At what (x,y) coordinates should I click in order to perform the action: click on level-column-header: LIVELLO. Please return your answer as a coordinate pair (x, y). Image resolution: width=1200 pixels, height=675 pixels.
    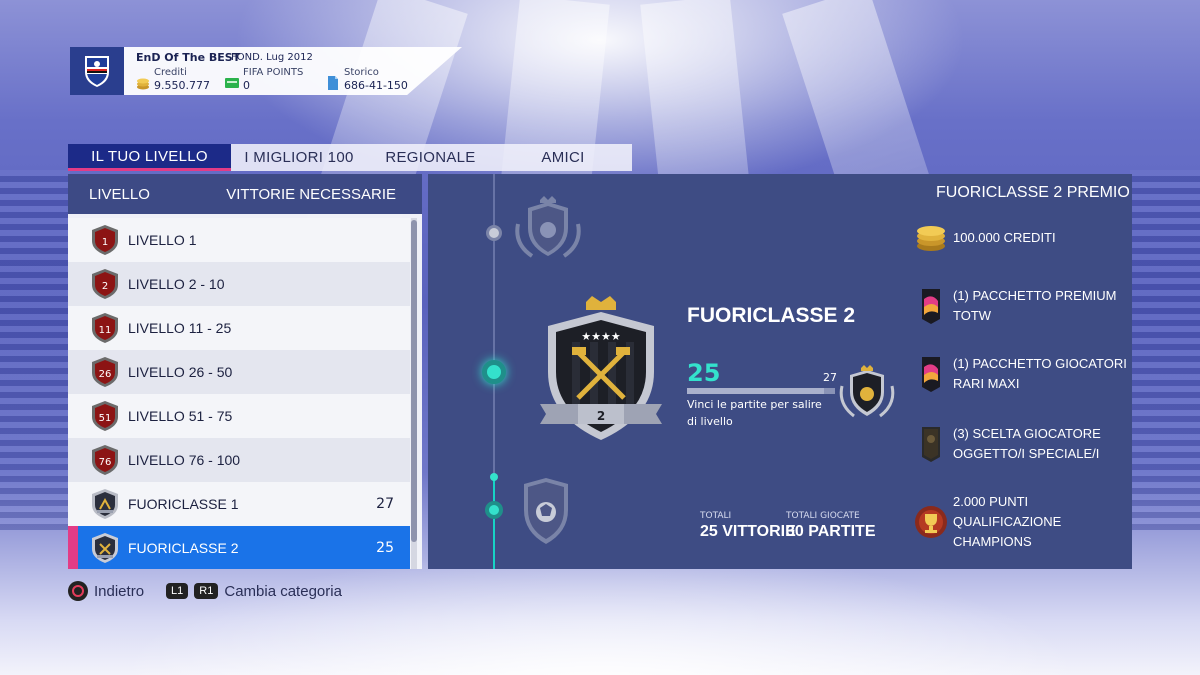
    Looking at the image, I should click on (119, 194).